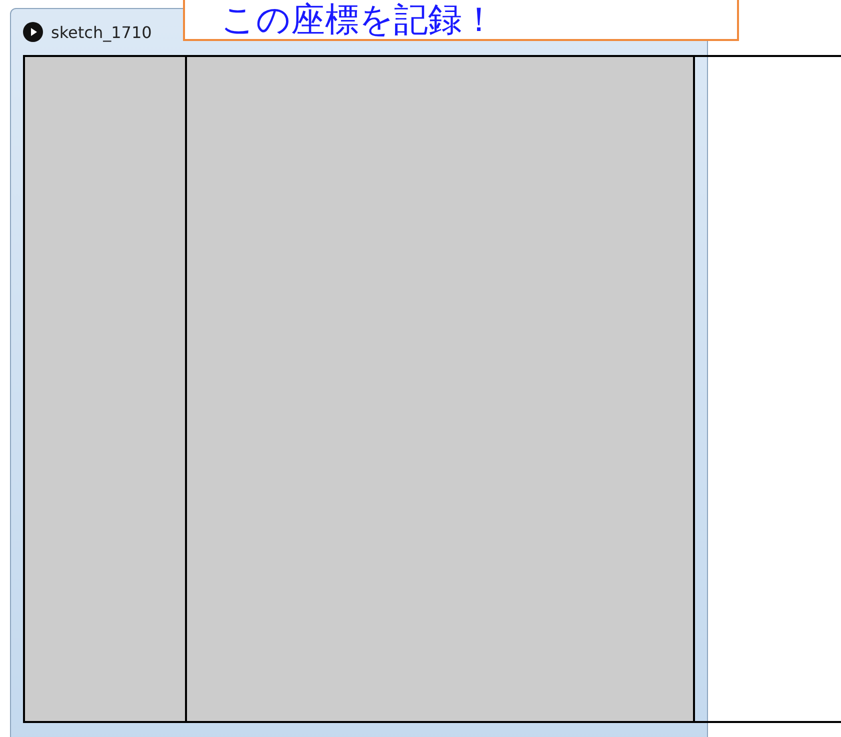 The height and width of the screenshot is (737, 841). What do you see at coordinates (358, 19) in the screenshot?
I see `callout-text: この座標を記録！` at bounding box center [358, 19].